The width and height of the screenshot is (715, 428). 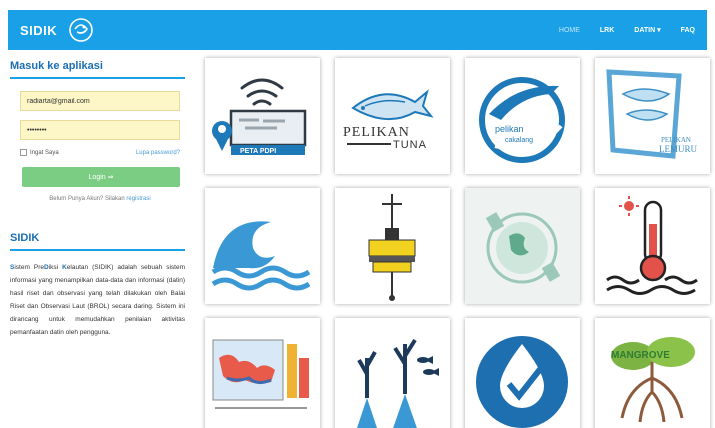 What do you see at coordinates (388, 120) in the screenshot?
I see `tuna-logo-icon: PELIKAN TUNA` at bounding box center [388, 120].